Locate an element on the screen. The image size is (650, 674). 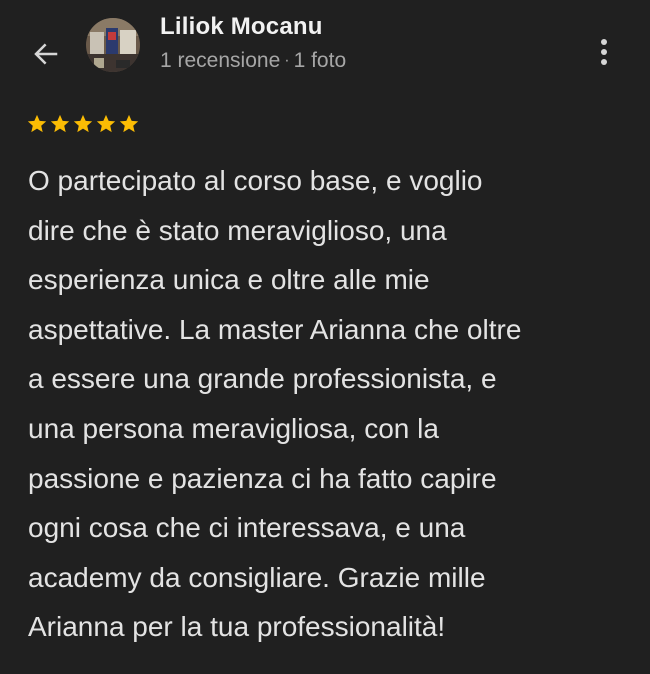
user-meta: 1 recensione · 1 foto is located at coordinates (253, 61).